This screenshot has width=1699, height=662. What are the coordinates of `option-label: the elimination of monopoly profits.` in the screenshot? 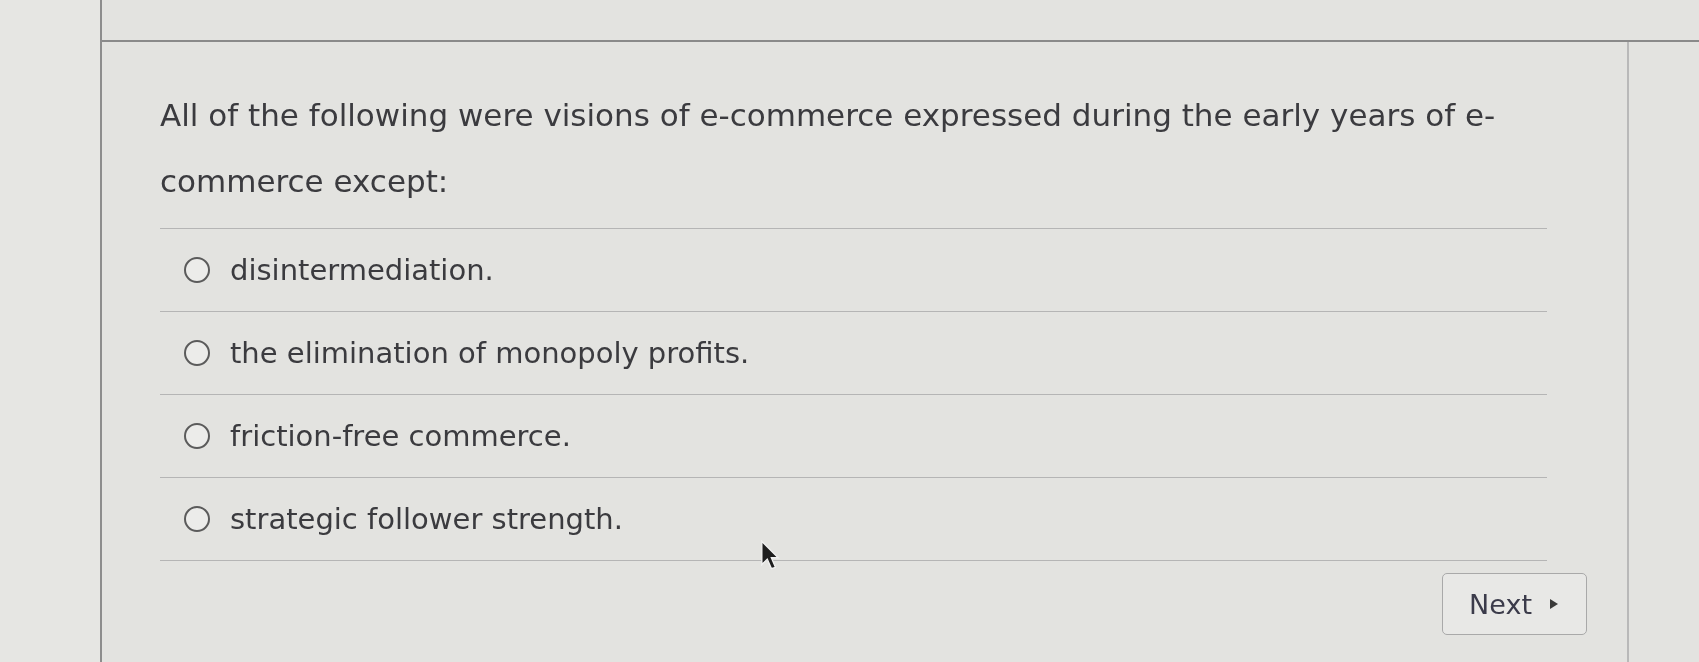 It's located at (490, 353).